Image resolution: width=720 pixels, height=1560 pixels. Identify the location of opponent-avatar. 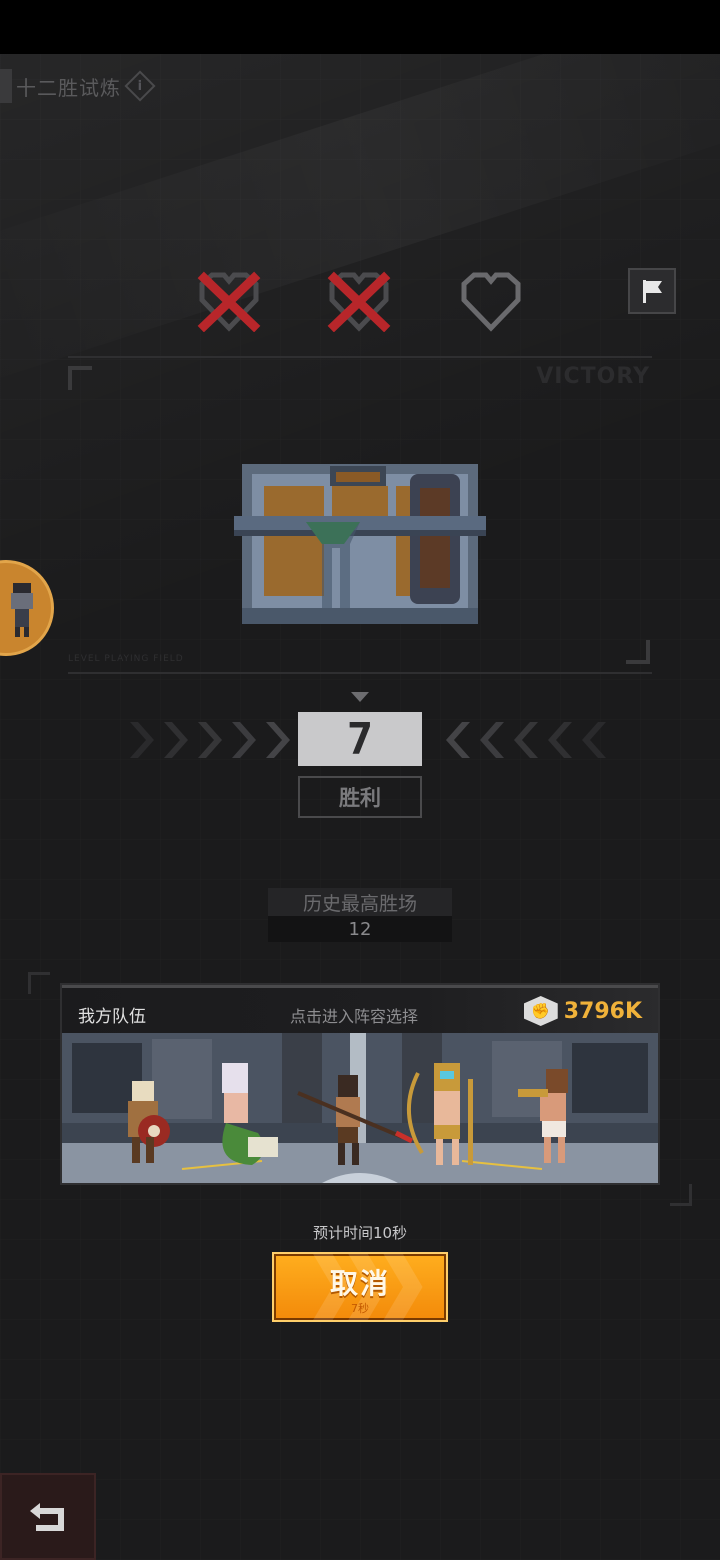
(27, 608).